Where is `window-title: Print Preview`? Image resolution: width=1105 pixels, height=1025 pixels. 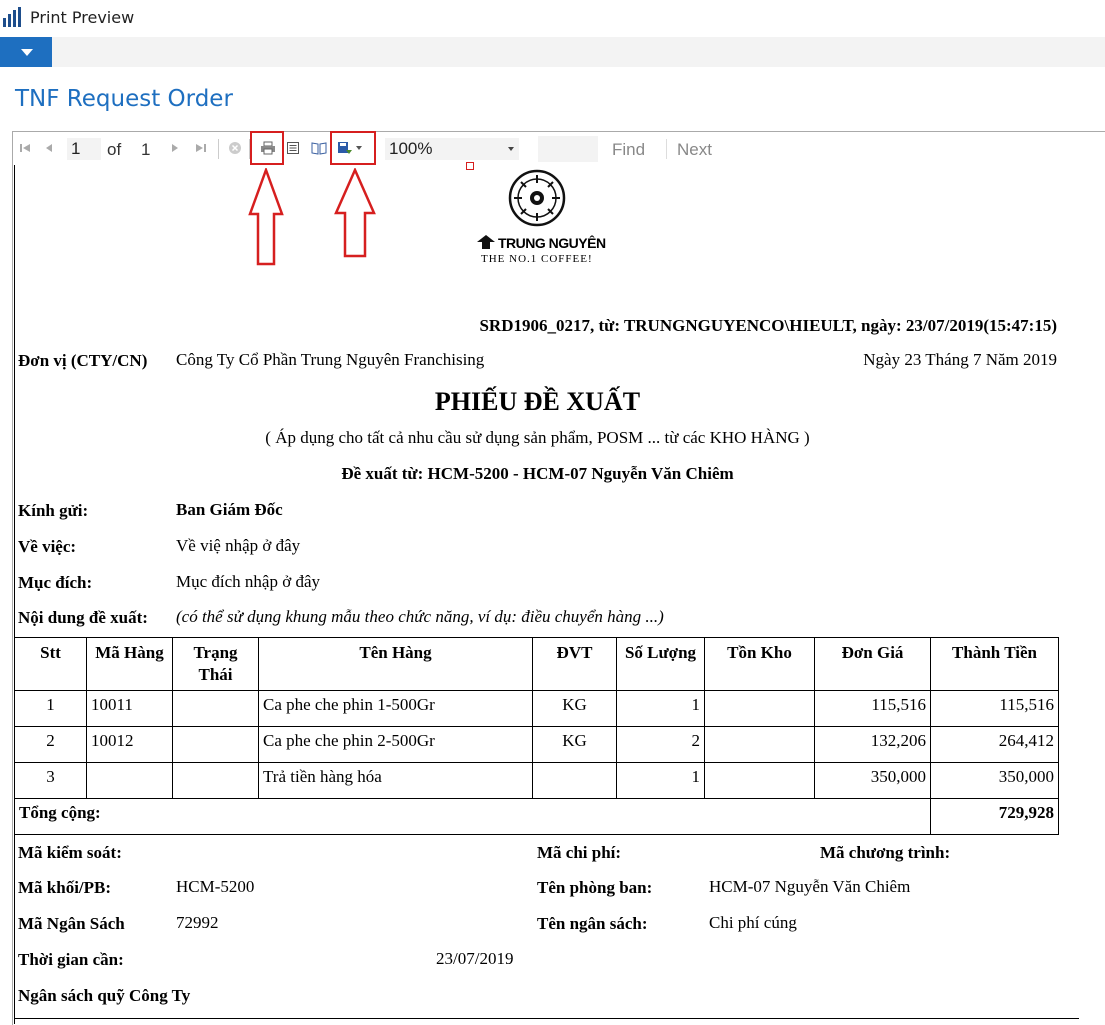
window-title: Print Preview is located at coordinates (82, 17).